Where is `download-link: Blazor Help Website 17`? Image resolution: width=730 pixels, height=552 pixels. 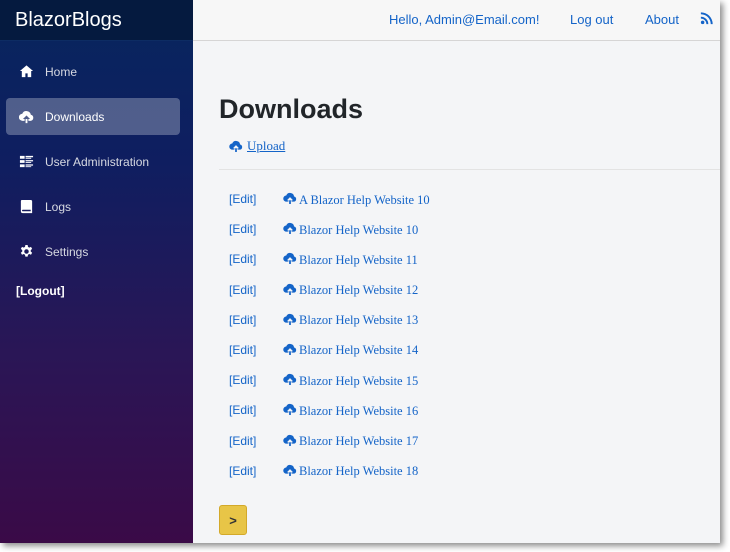 download-link: Blazor Help Website 17 is located at coordinates (350, 442).